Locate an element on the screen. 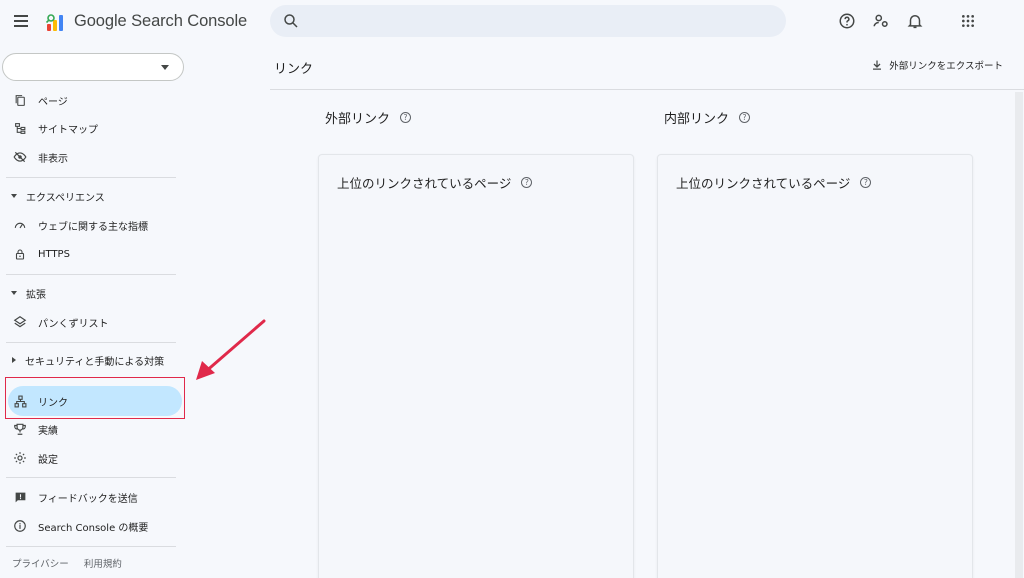  sidebar-item-label: パンくずリスト is located at coordinates (73, 324).